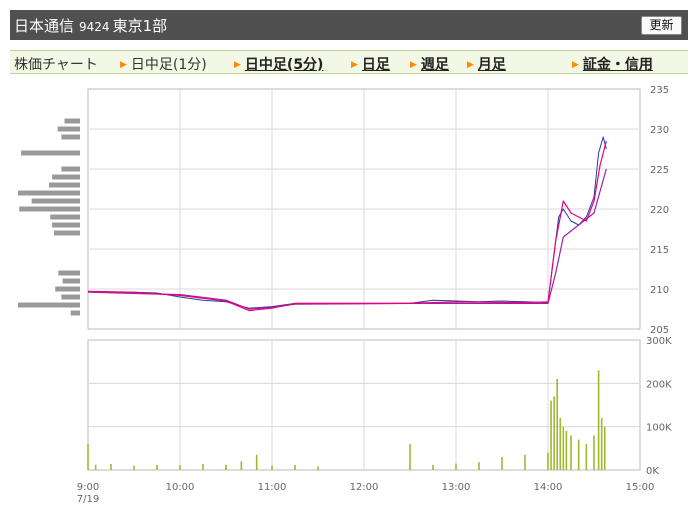  I want to click on volume-tick-label: 200K, so click(659, 384).